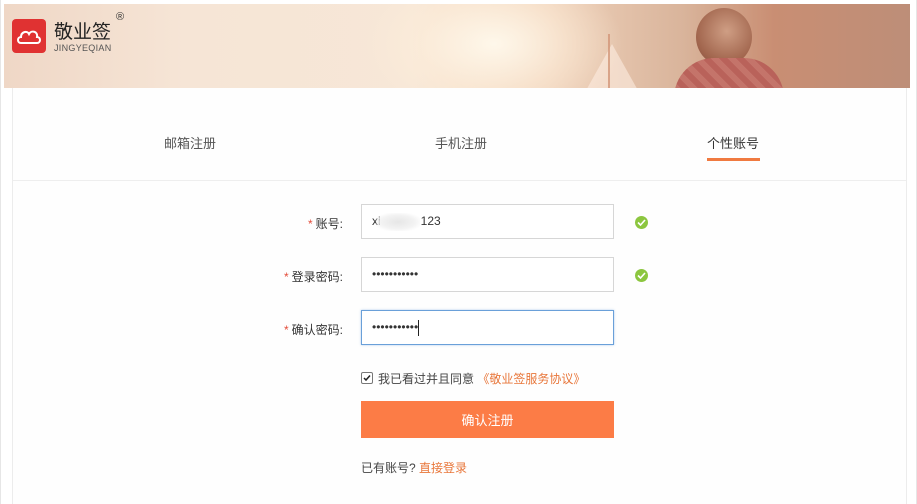 Image resolution: width=917 pixels, height=504 pixels. I want to click on confirm-password-label-text: 确认密码:, so click(317, 330).